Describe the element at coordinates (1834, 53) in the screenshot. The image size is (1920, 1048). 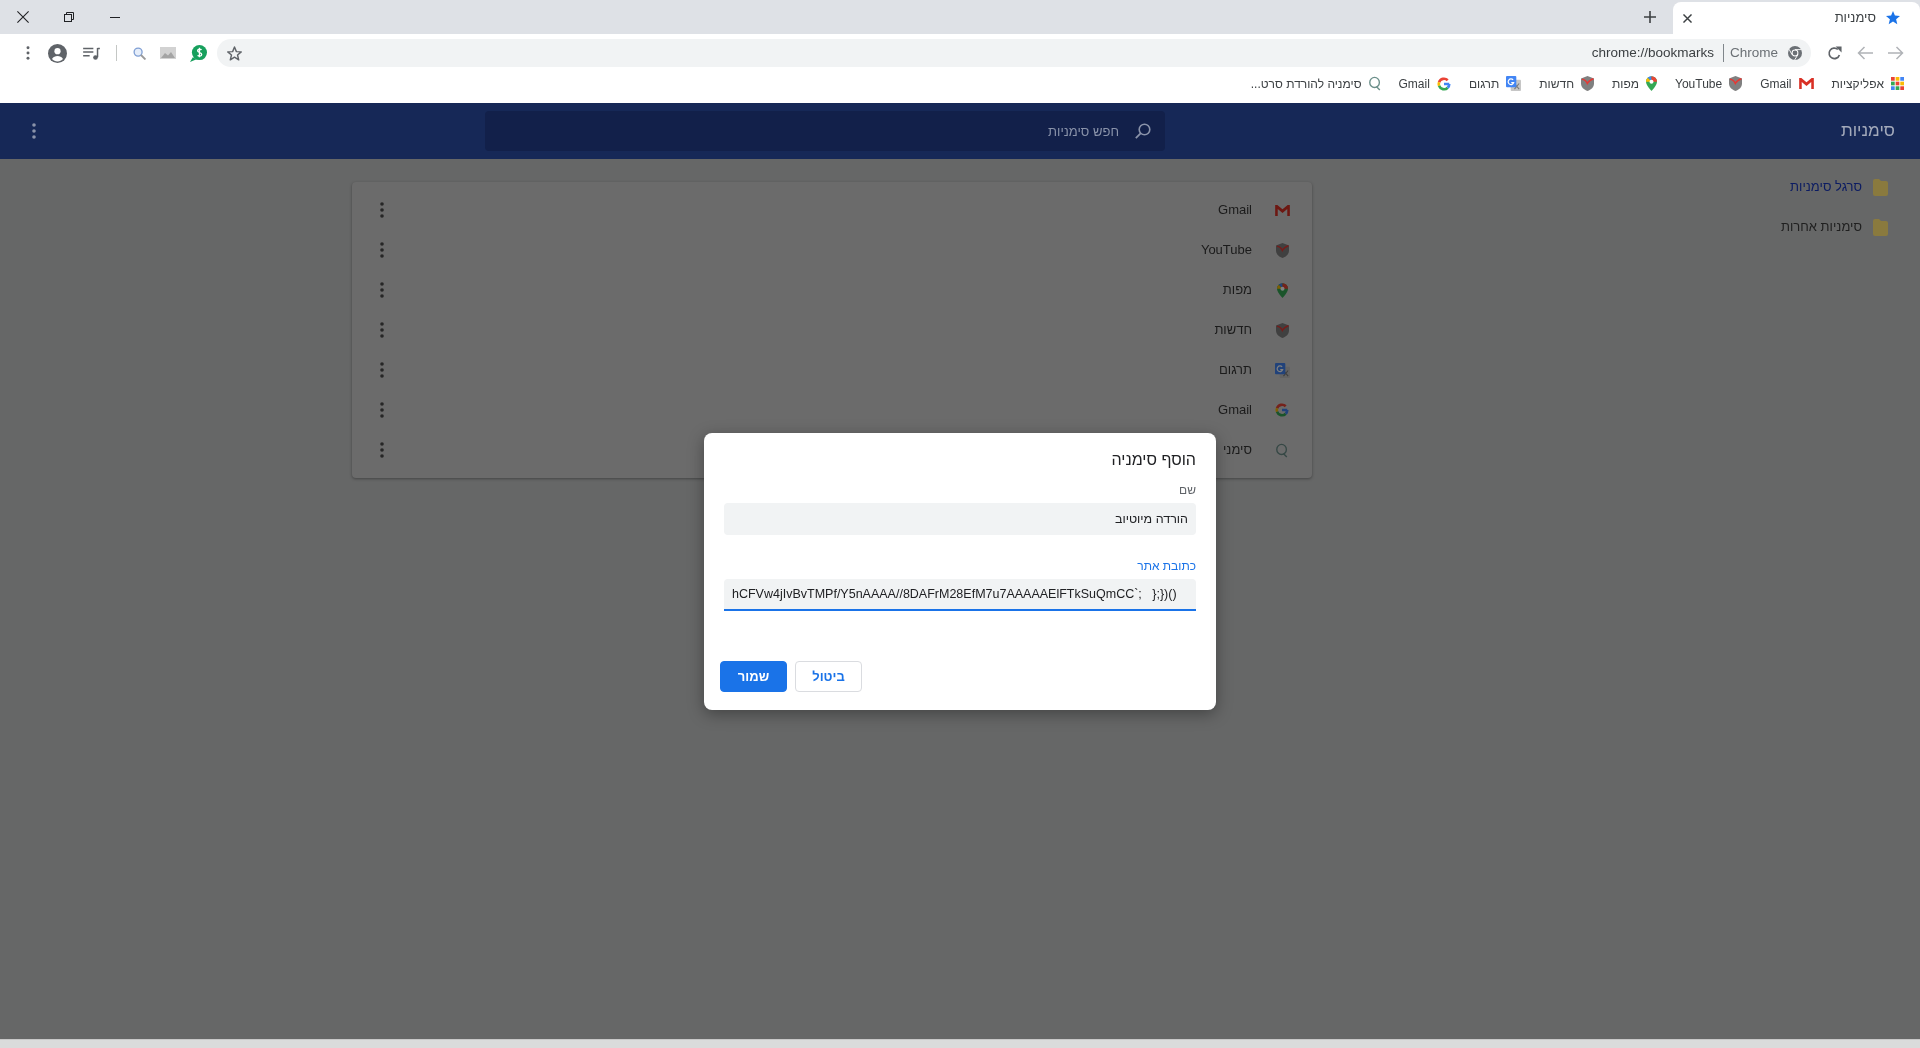
I see `reload-icon` at that location.